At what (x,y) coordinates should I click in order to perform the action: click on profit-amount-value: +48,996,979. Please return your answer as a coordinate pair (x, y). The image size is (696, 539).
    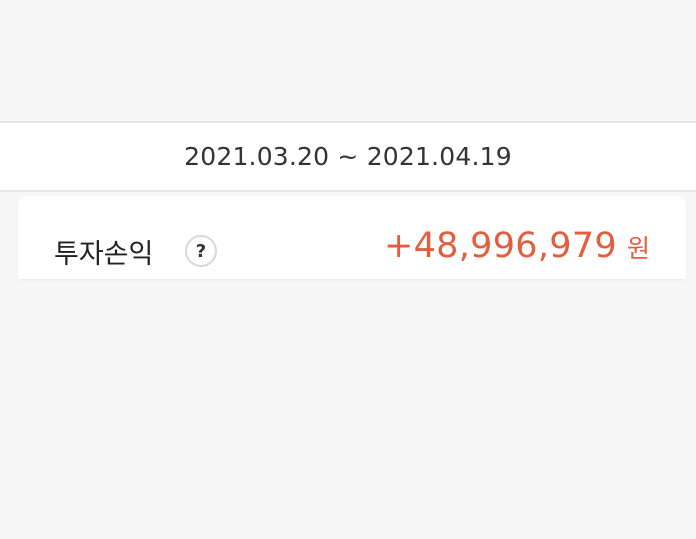
    Looking at the image, I should click on (500, 246).